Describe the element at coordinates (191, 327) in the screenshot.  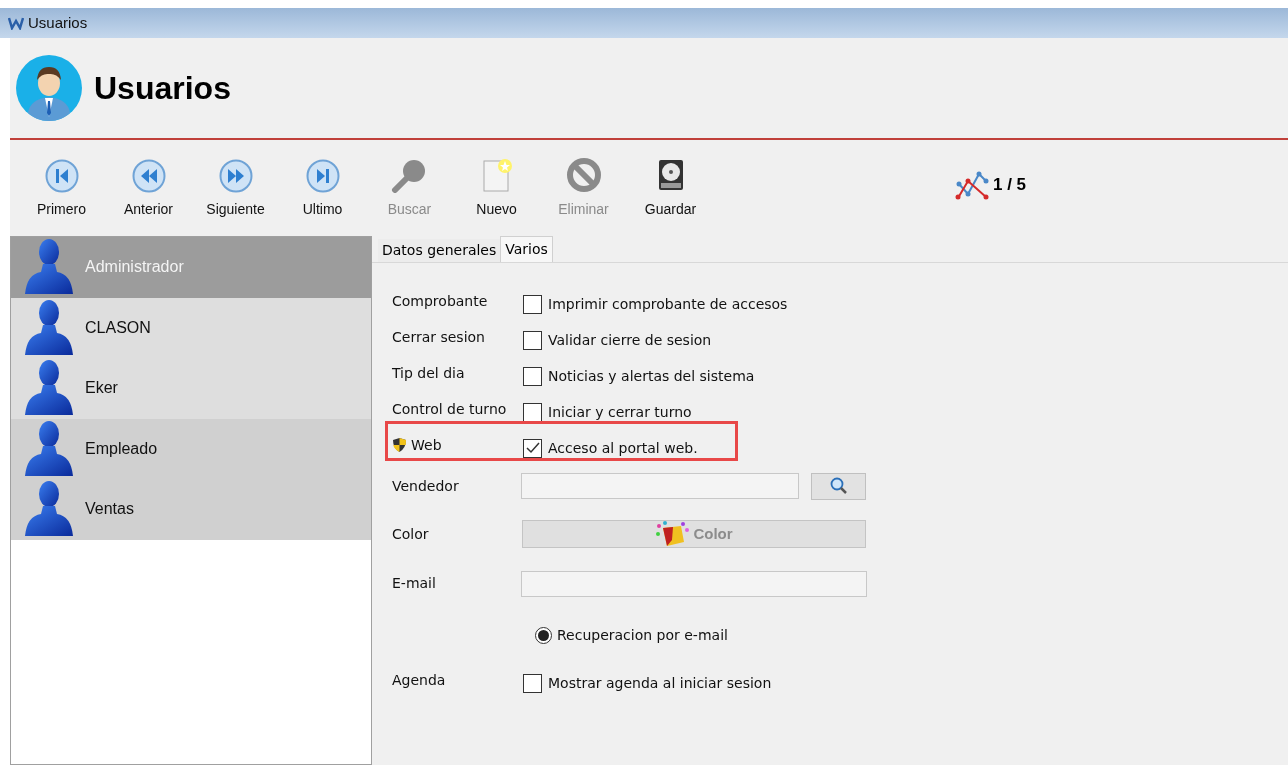
I see `user-list-item: CLASON` at that location.